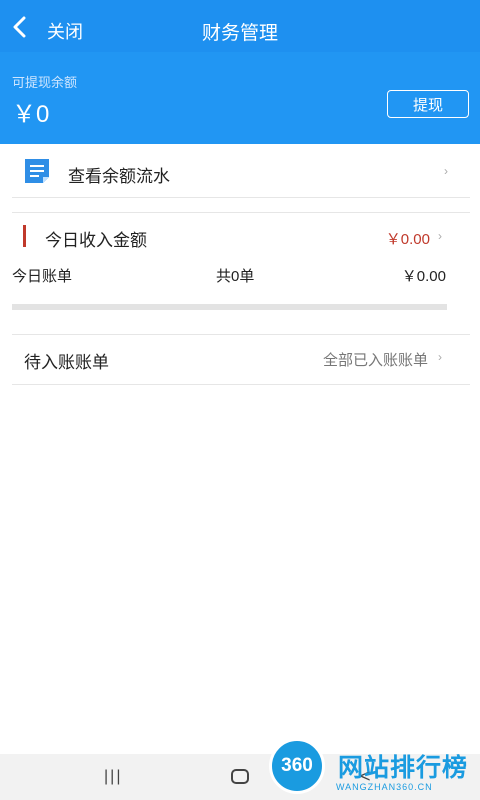  Describe the element at coordinates (241, 172) in the screenshot. I see `balance-flow-row: 查看余额流水 ›` at that location.